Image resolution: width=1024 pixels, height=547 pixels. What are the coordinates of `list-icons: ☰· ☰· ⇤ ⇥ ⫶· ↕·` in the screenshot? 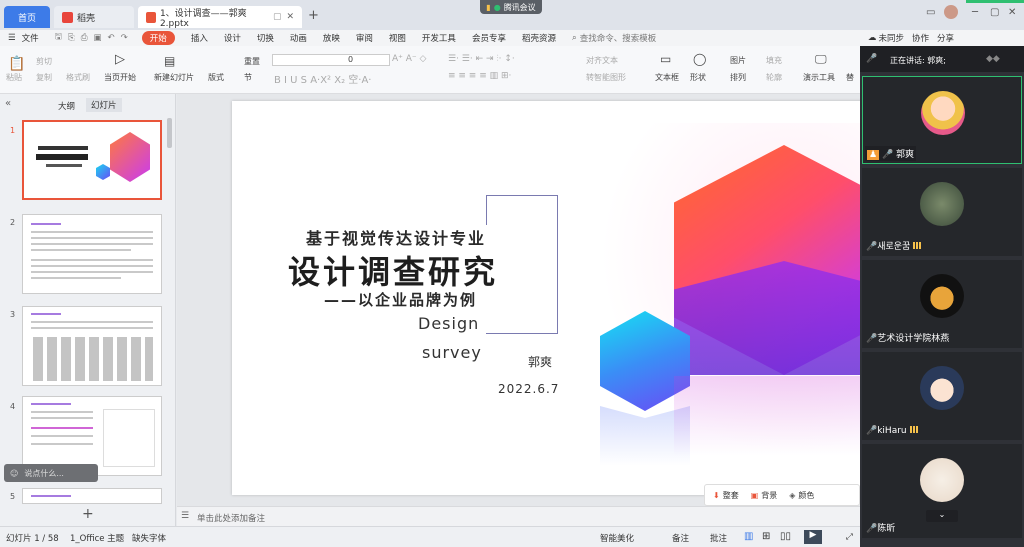 It's located at (481, 59).